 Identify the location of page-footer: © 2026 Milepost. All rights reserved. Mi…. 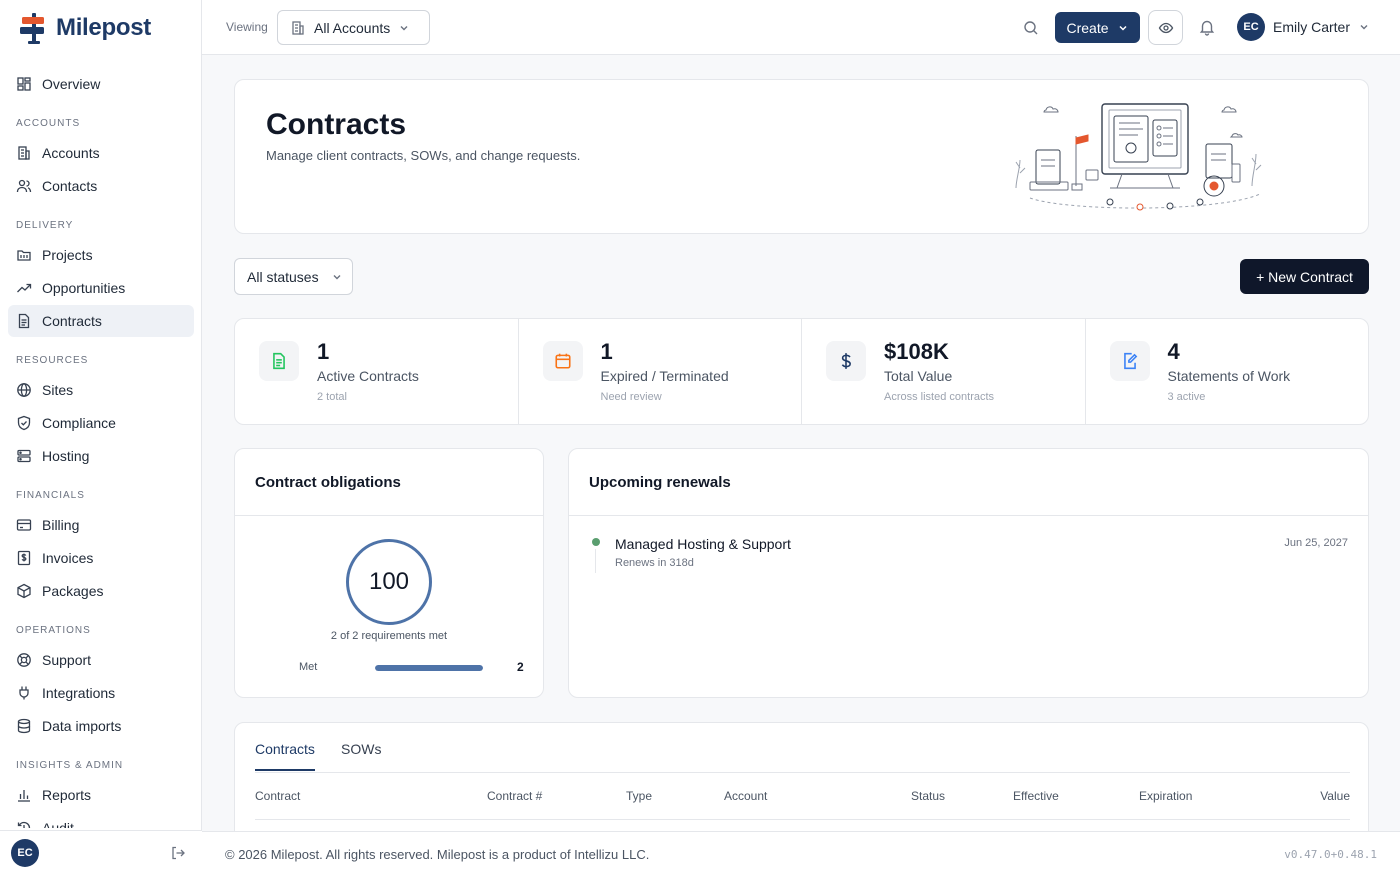
(801, 853).